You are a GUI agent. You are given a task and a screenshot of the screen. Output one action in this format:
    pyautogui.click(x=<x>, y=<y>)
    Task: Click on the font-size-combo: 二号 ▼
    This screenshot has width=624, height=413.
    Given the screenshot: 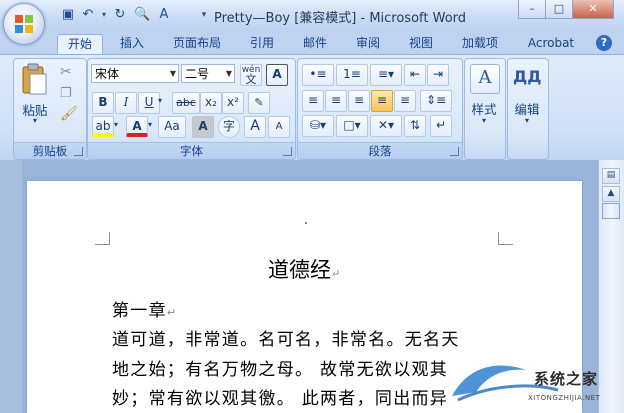 What is the action you would take?
    pyautogui.click(x=208, y=73)
    